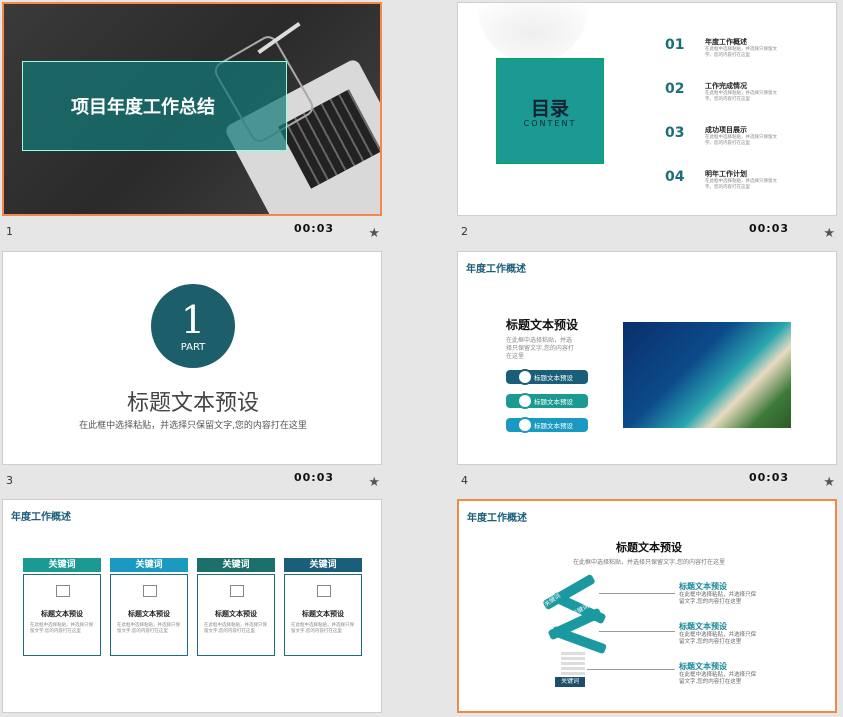  Describe the element at coordinates (726, 174) in the screenshot. I see `toc-title: 明年工作计划` at that location.